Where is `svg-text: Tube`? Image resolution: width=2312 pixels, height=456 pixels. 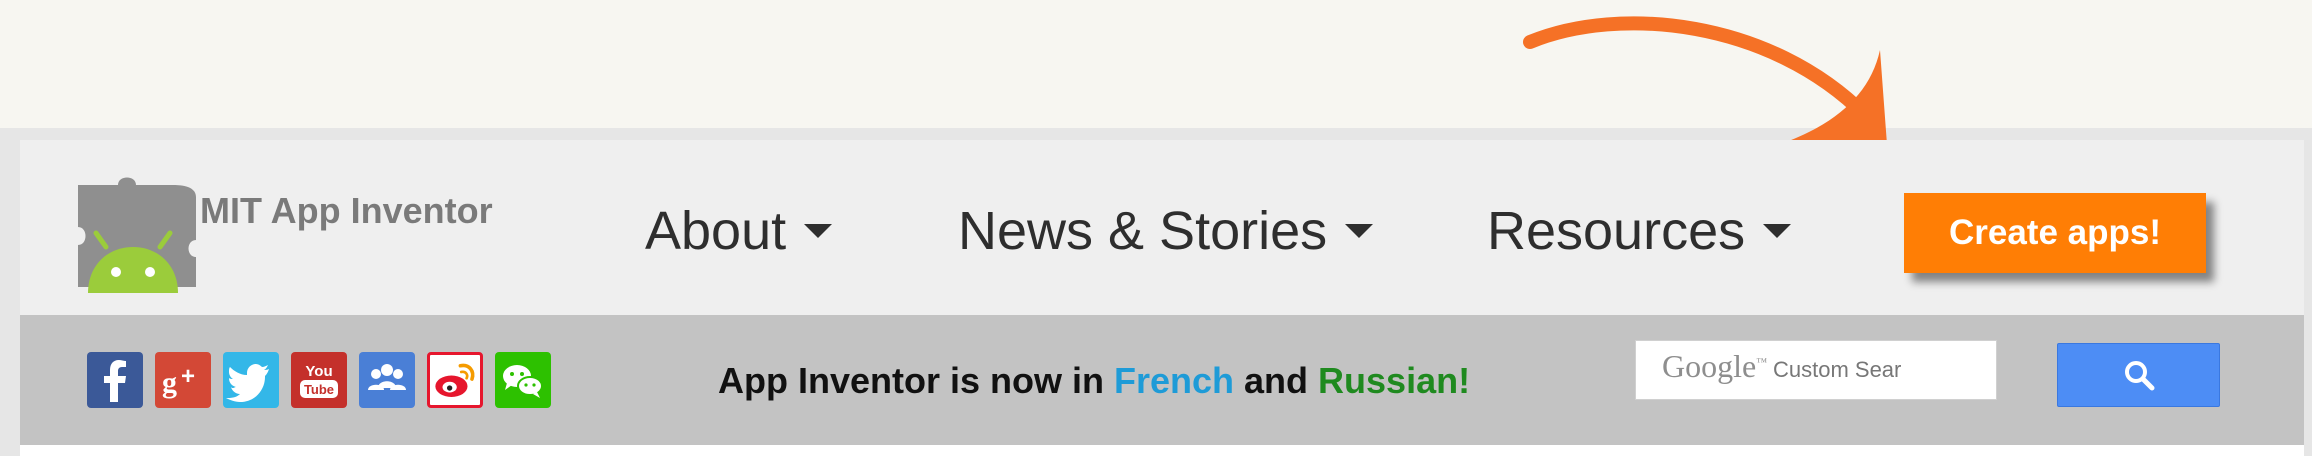 svg-text: Tube is located at coordinates (319, 389).